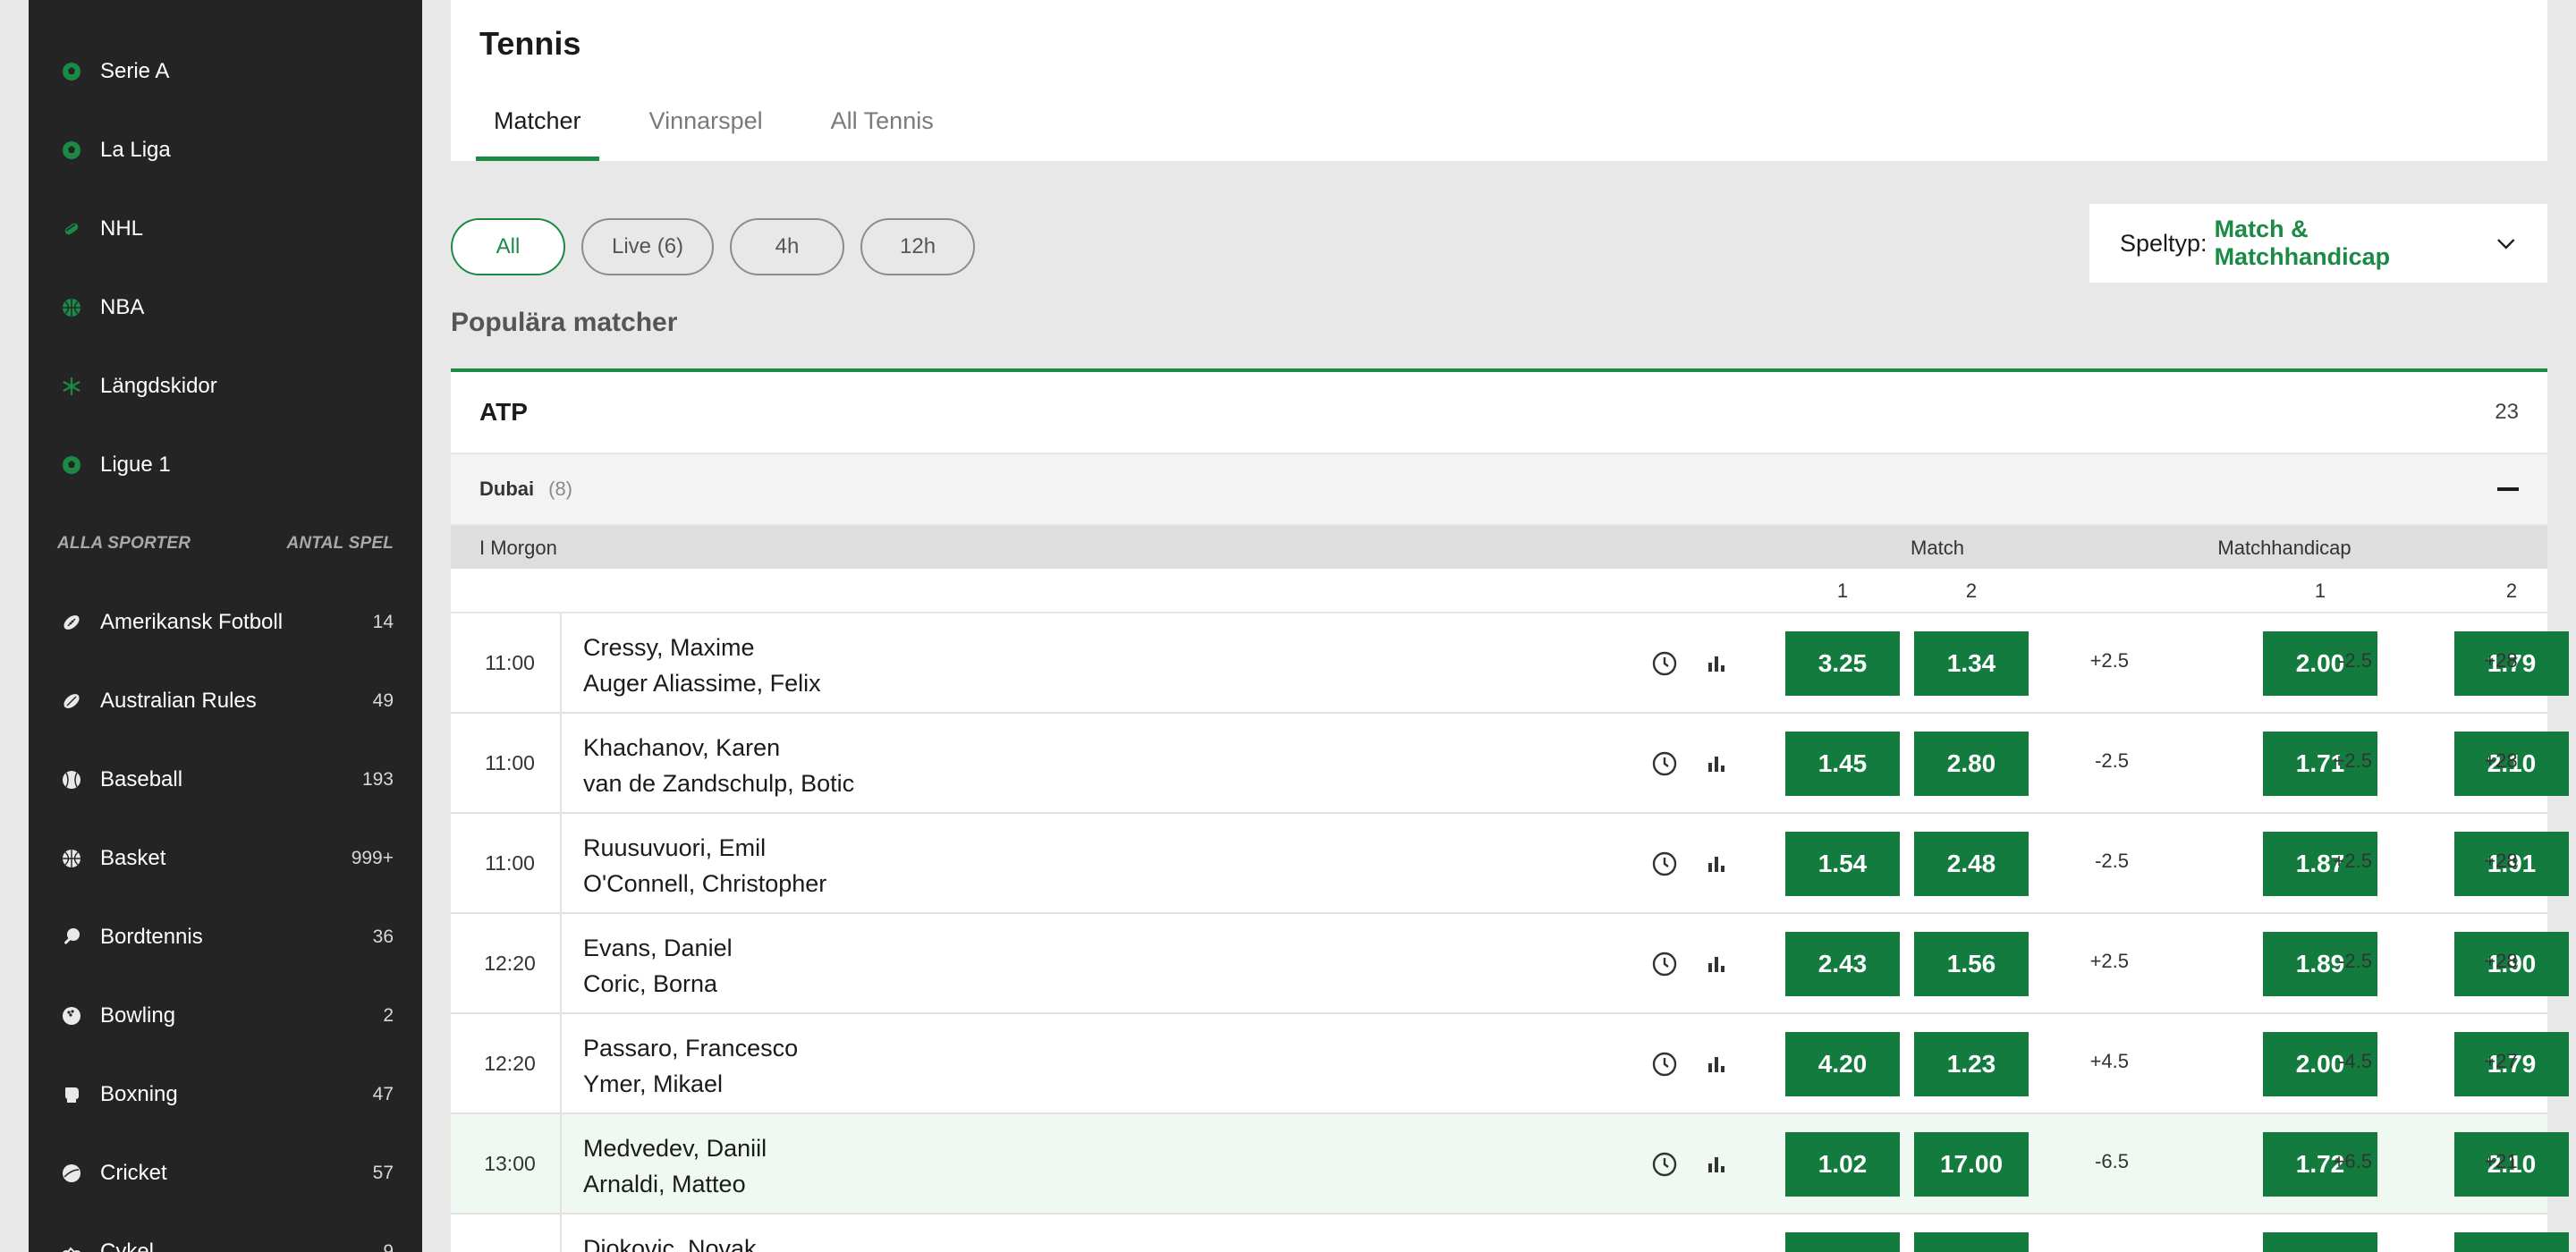 This screenshot has height=1252, width=2576. What do you see at coordinates (702, 665) in the screenshot?
I see `match-teams: Cressy, Maxime Auger Aliassime, Felix` at bounding box center [702, 665].